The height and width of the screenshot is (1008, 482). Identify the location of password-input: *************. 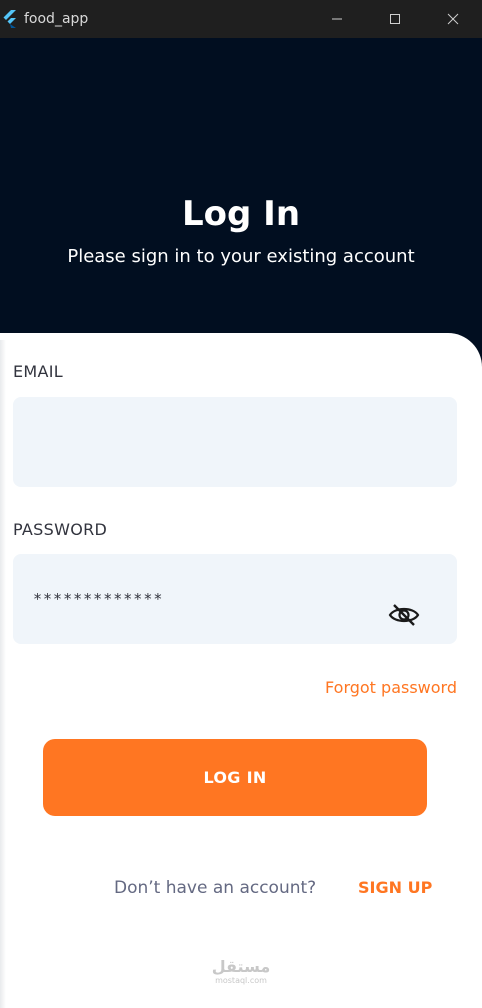
(215, 599).